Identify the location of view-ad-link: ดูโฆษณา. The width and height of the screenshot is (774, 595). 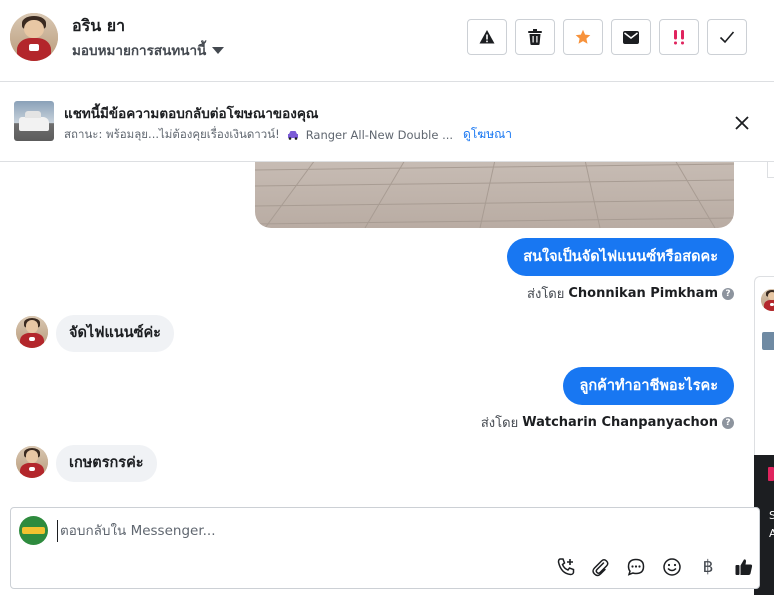
(487, 134).